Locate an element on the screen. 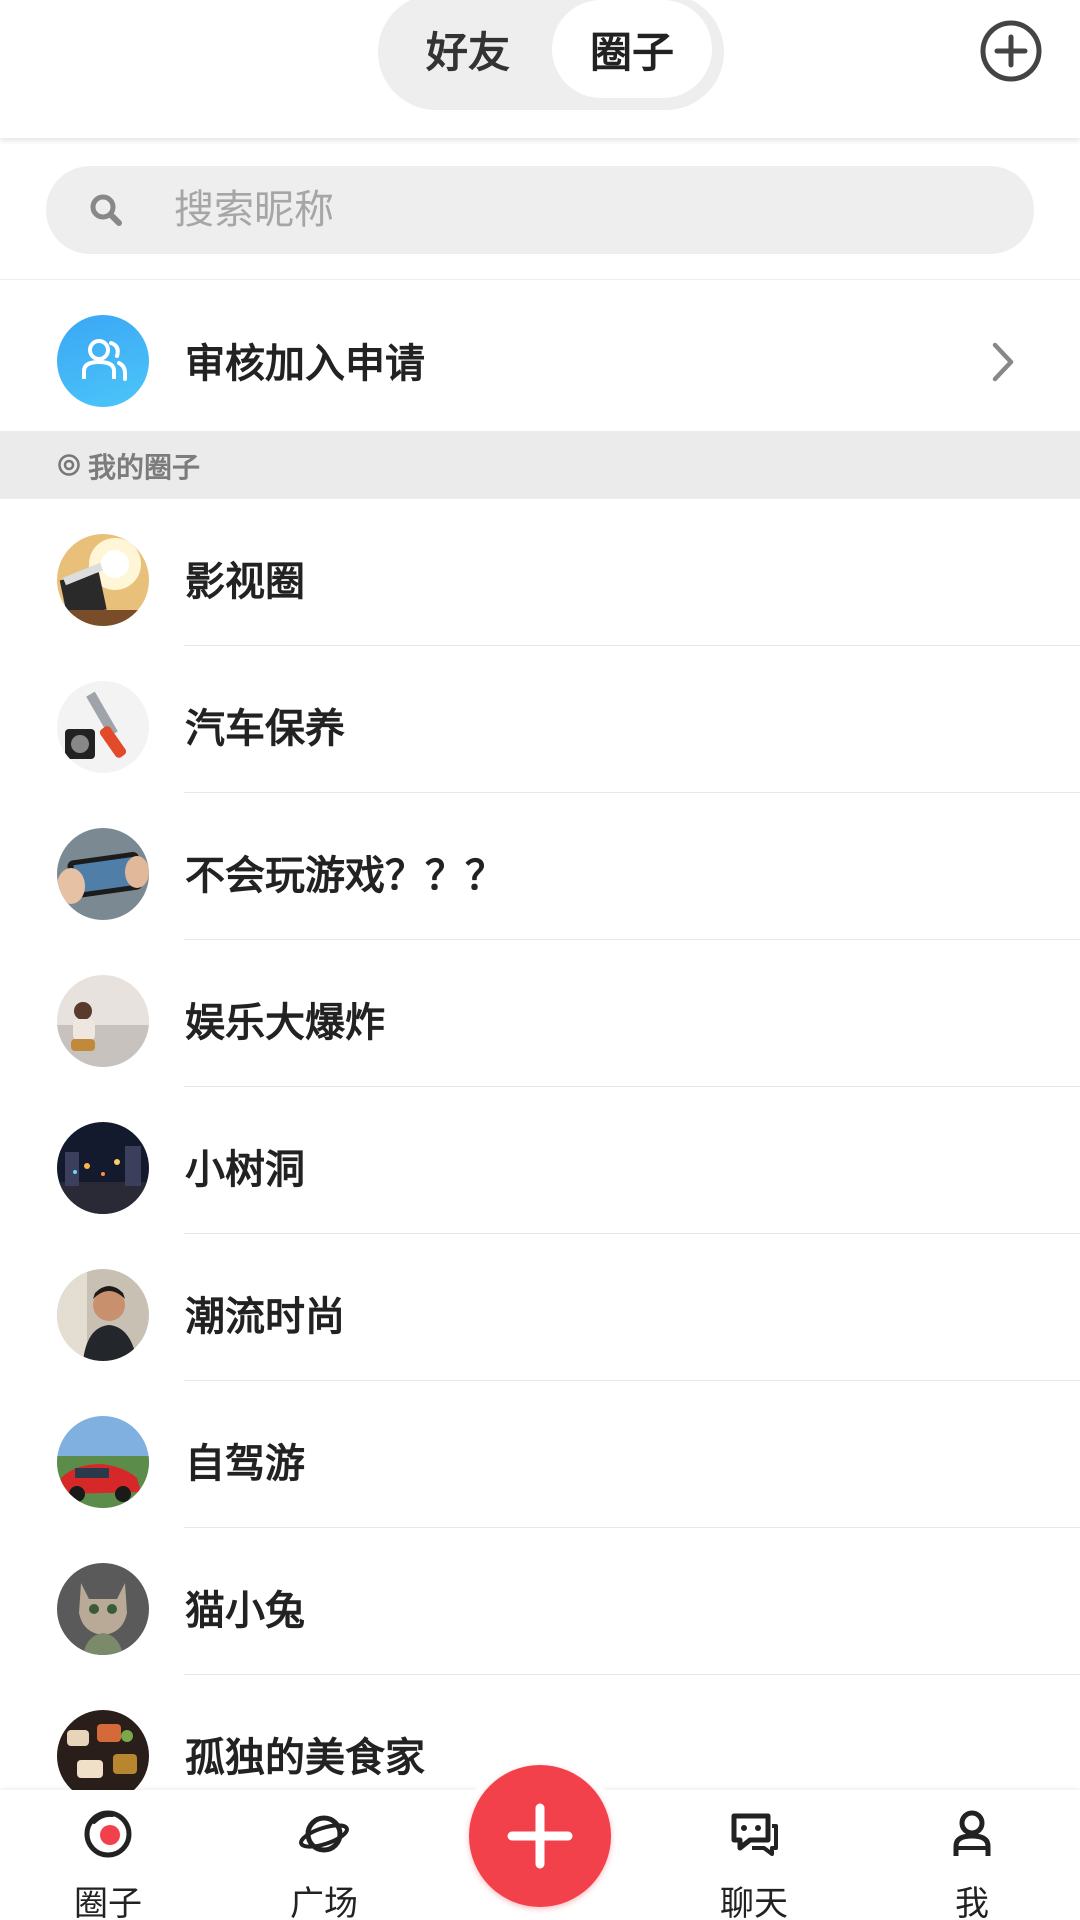 Image resolution: width=1080 pixels, height=1920 pixels. plus-icon is located at coordinates (540, 1836).